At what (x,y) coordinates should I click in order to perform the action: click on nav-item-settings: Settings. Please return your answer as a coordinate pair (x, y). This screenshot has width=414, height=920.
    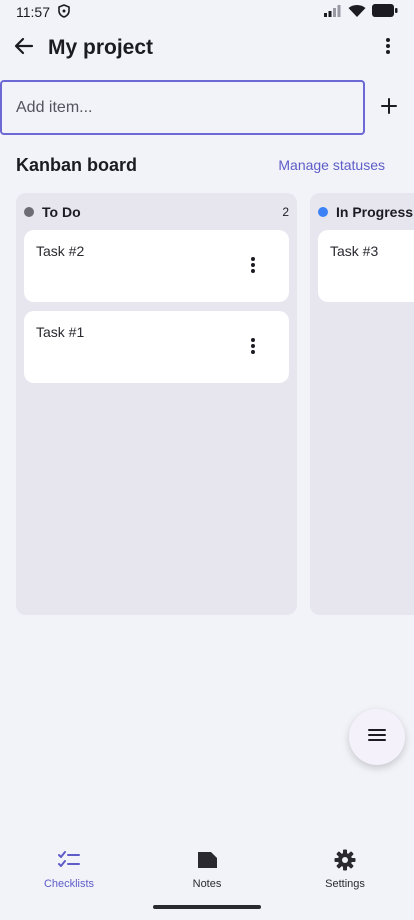
    Looking at the image, I should click on (345, 868).